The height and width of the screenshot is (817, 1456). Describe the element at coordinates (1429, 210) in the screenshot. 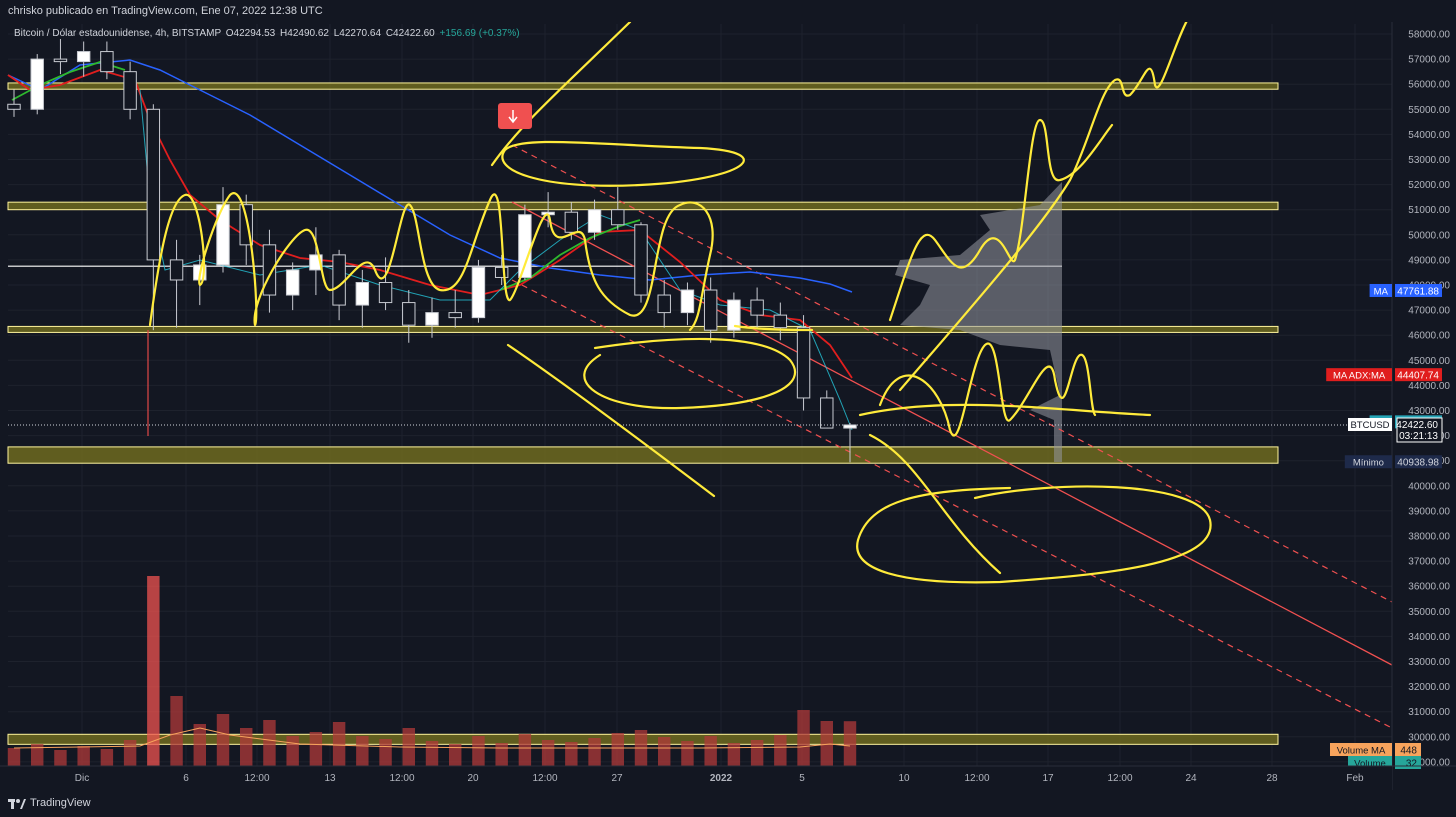

I see `price-tick-label: 51000.00` at that location.